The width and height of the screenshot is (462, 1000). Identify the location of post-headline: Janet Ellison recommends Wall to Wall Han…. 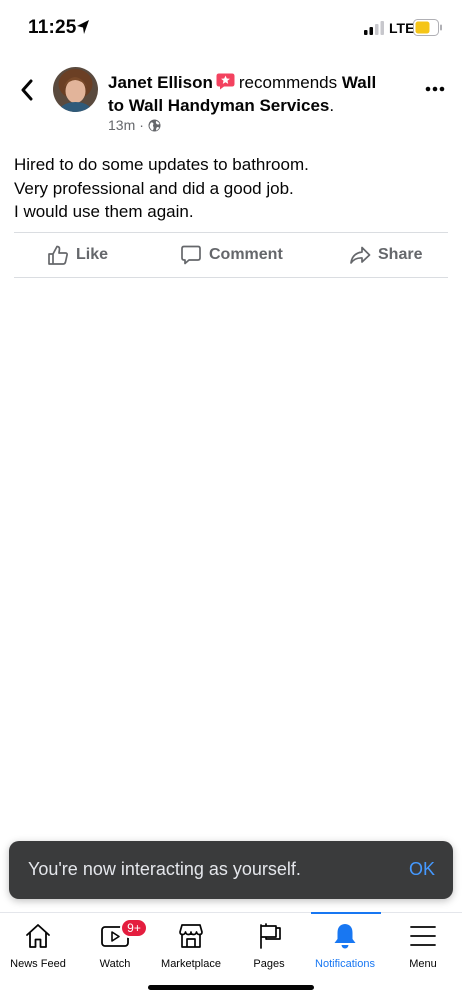
(253, 94).